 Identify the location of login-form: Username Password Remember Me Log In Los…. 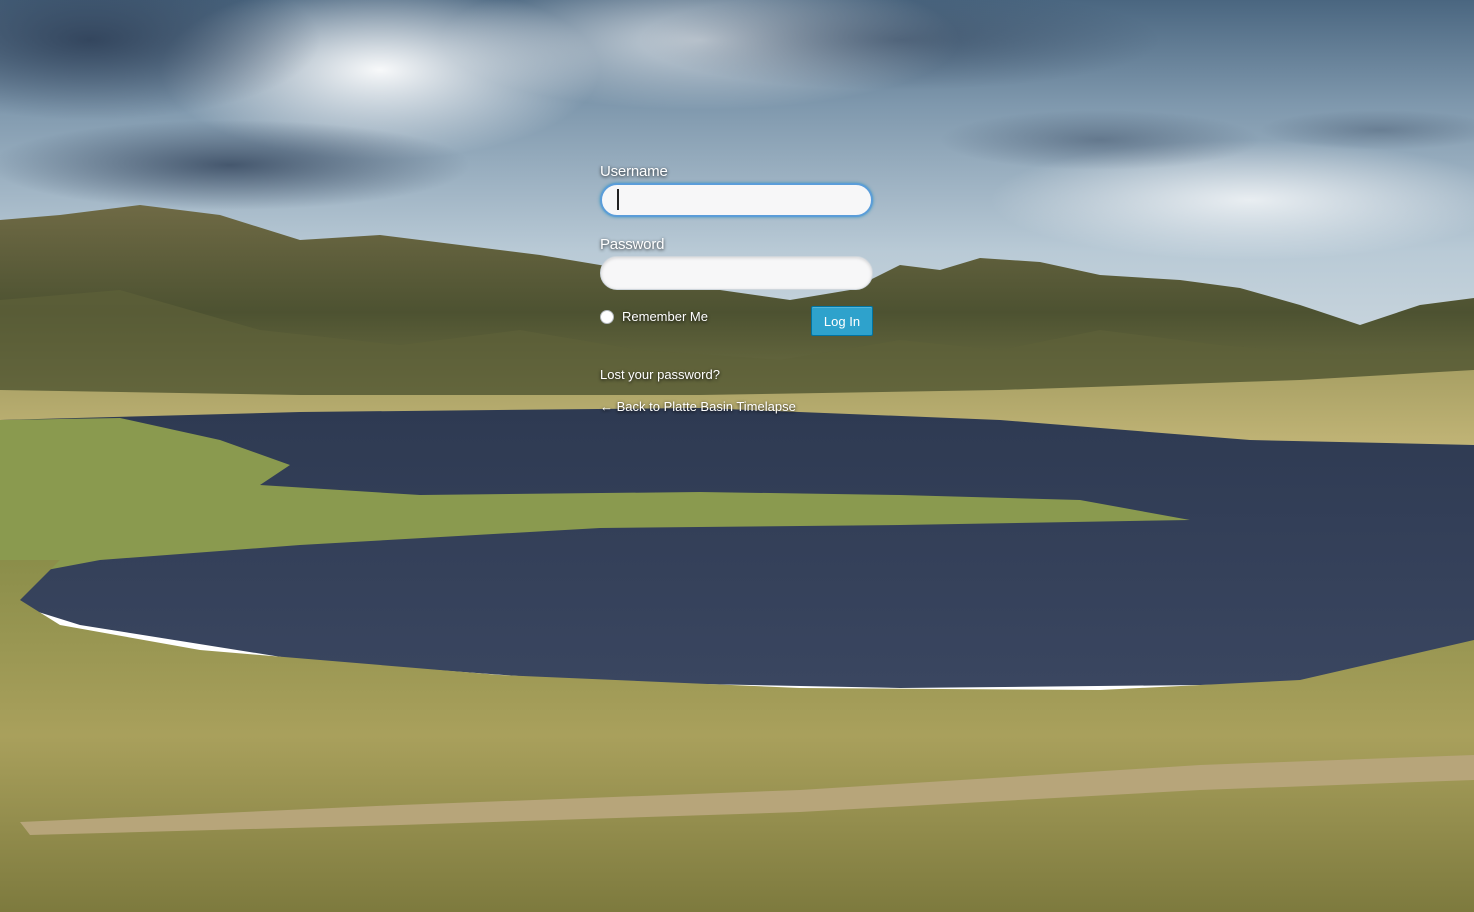
(737, 288).